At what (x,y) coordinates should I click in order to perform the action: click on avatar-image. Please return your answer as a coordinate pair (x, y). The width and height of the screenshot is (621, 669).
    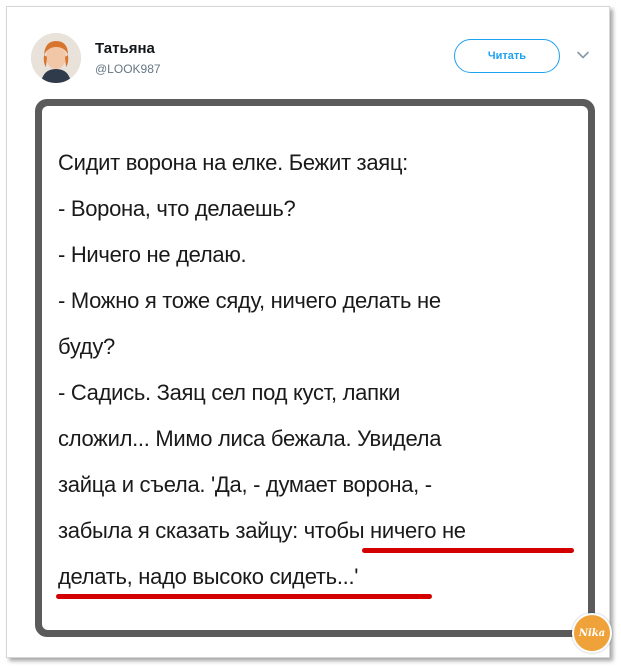
    Looking at the image, I should click on (56, 58).